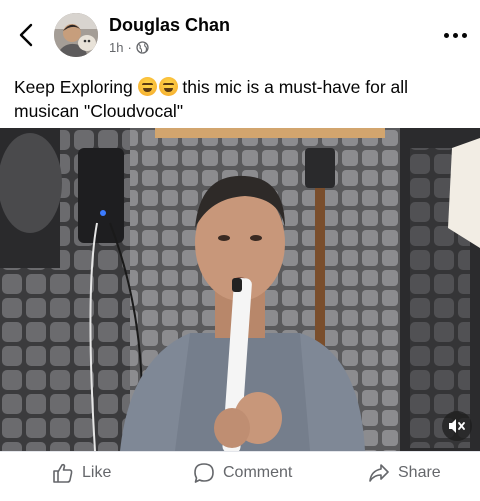 Image resolution: width=480 pixels, height=501 pixels. I want to click on more-options-button, so click(456, 35).